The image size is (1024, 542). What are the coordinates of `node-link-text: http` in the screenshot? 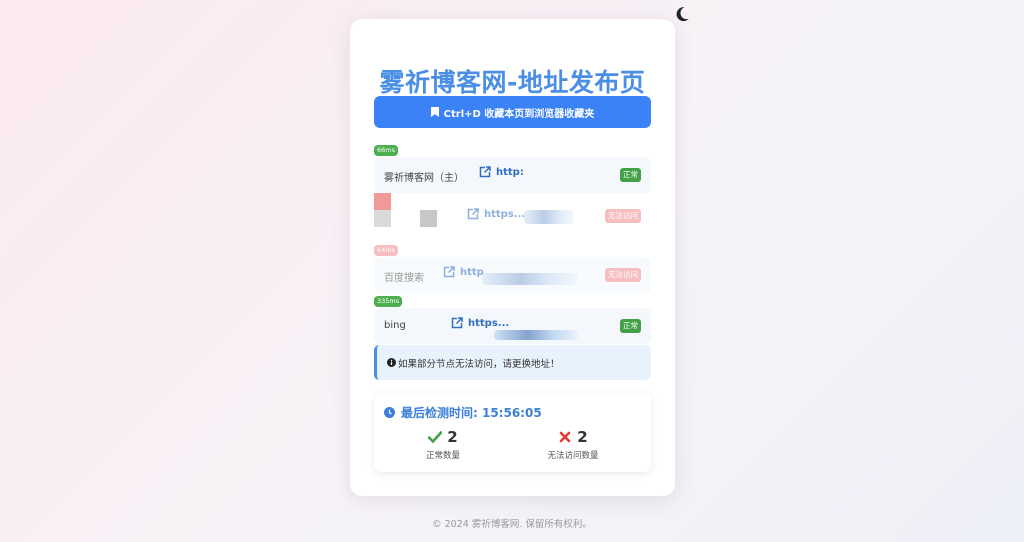 It's located at (472, 272).